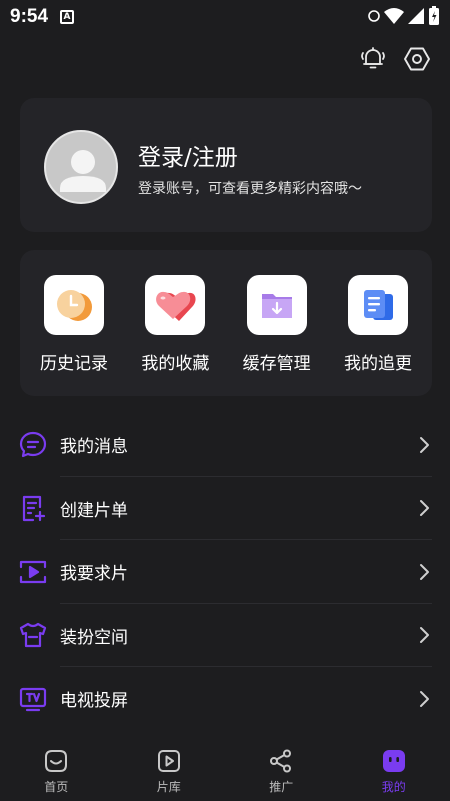 The image size is (450, 801). What do you see at coordinates (225, 17) in the screenshot?
I see `status-bar: 9:54 A` at bounding box center [225, 17].